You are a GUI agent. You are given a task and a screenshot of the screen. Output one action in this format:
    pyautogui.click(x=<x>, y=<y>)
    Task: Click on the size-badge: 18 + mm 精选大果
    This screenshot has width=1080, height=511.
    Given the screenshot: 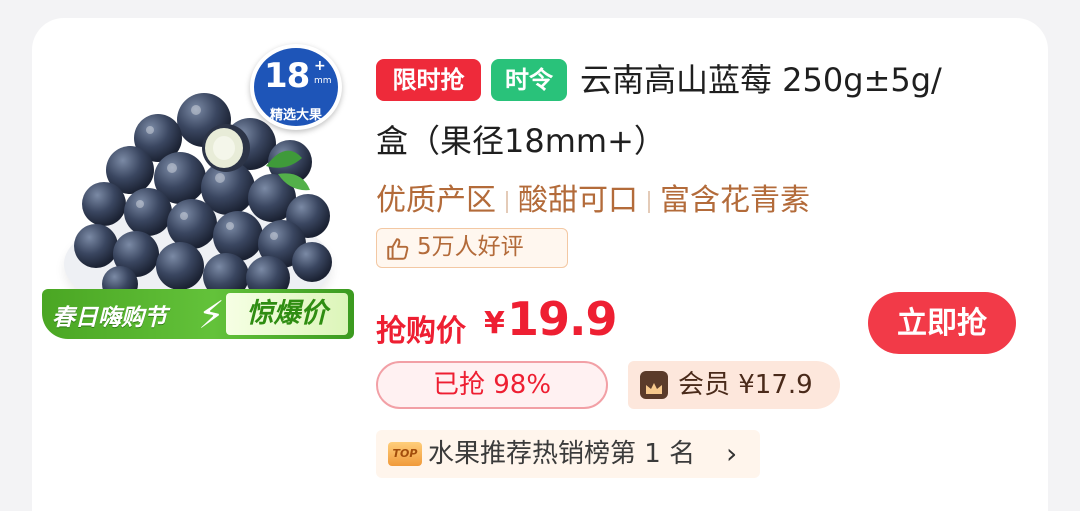 What is the action you would take?
    pyautogui.click(x=296, y=87)
    